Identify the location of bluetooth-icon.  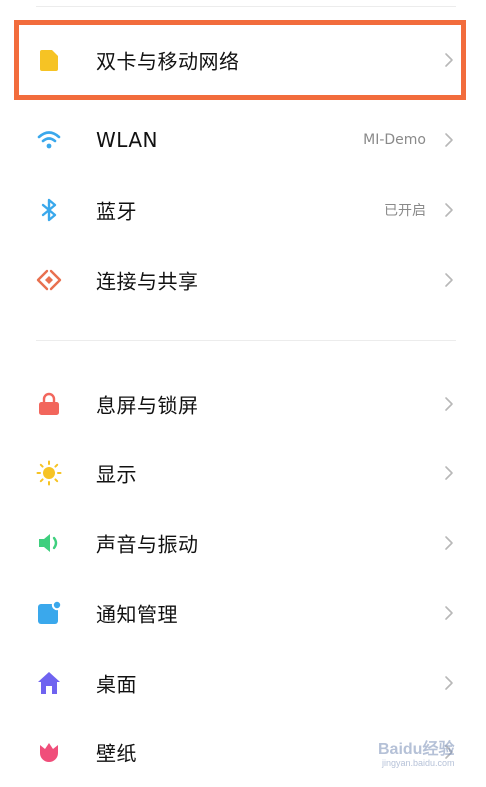
(49, 210).